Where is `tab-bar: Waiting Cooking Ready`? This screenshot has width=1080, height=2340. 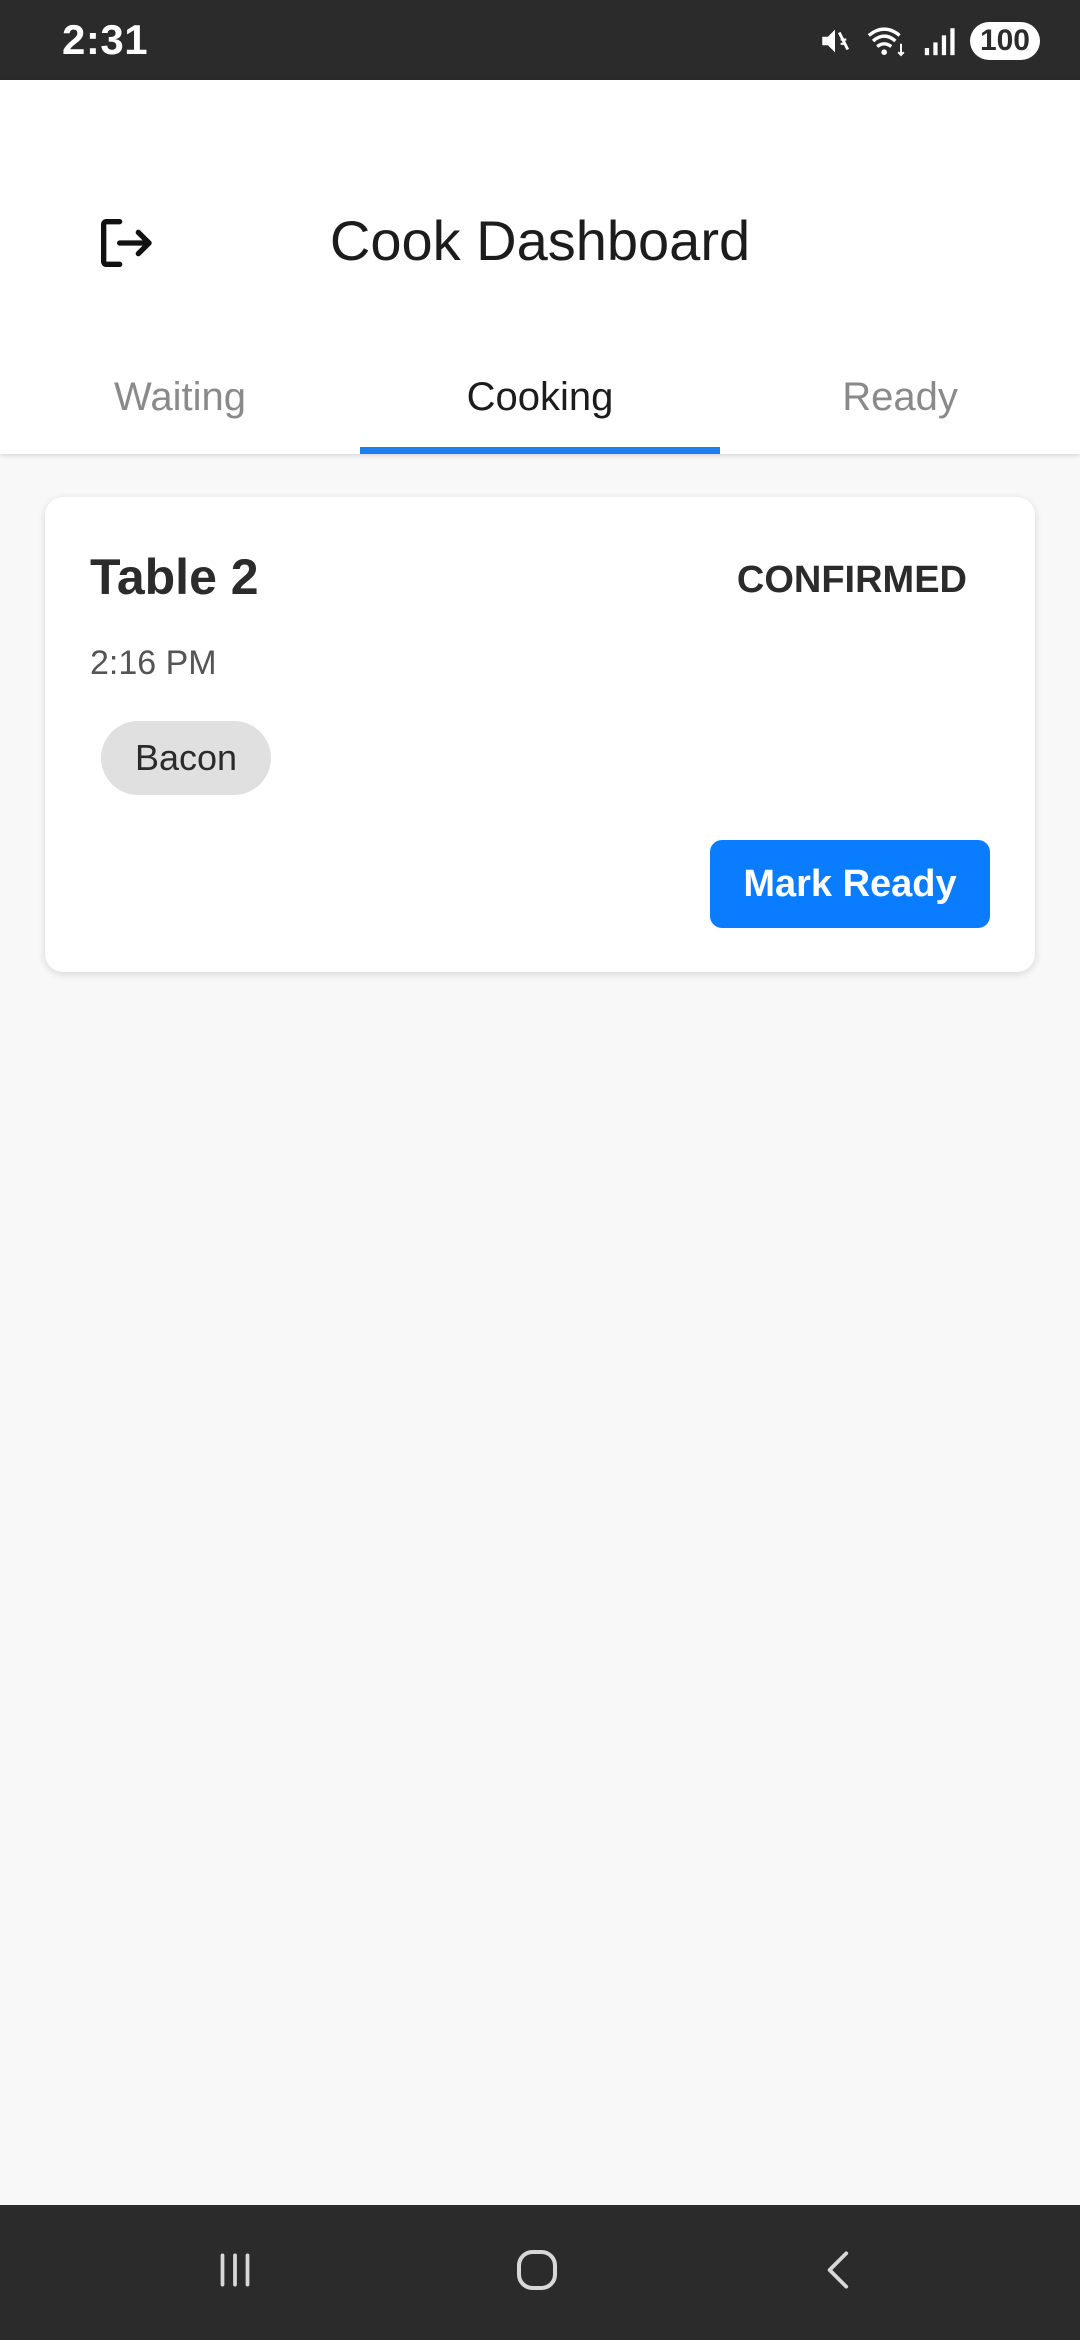 tab-bar: Waiting Cooking Ready is located at coordinates (540, 402).